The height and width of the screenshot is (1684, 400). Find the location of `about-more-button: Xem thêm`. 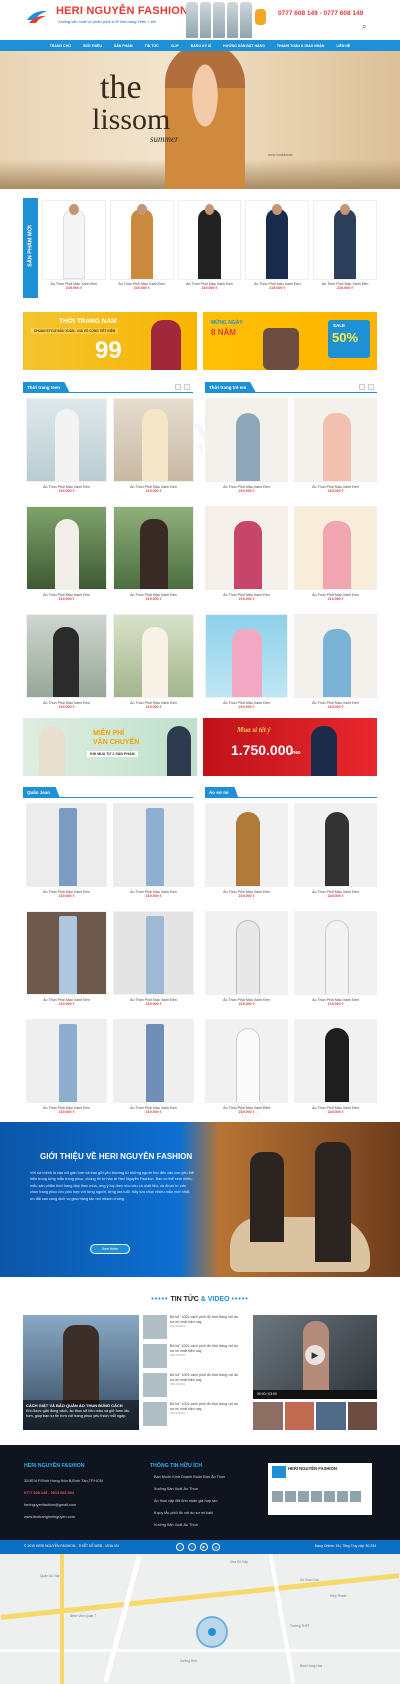

about-more-button: Xem thêm is located at coordinates (110, 1249).